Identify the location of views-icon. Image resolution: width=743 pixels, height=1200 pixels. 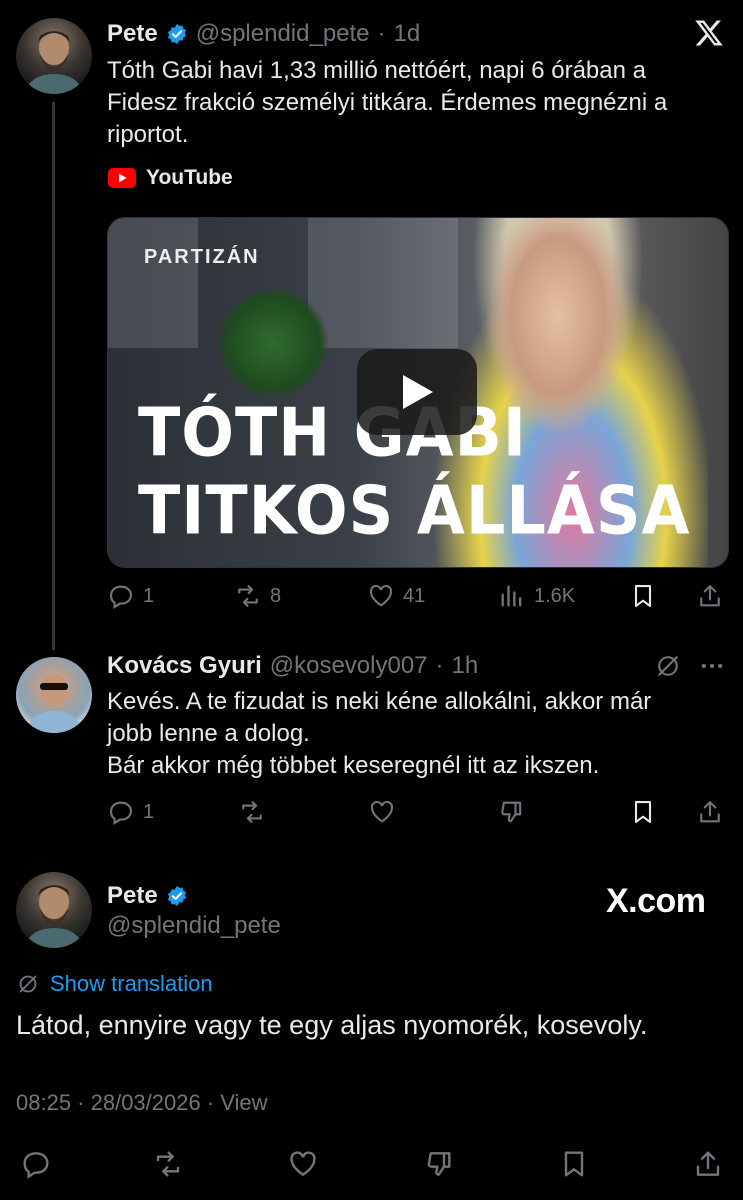
(512, 596).